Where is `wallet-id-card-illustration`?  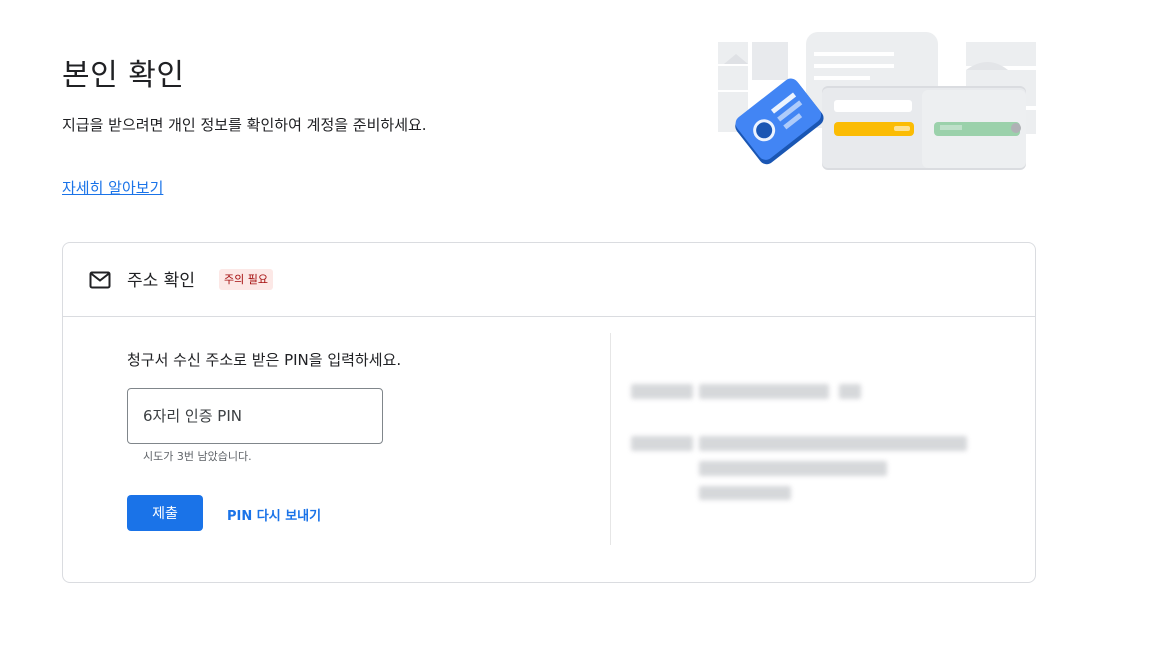
wallet-id-card-illustration is located at coordinates (877, 101).